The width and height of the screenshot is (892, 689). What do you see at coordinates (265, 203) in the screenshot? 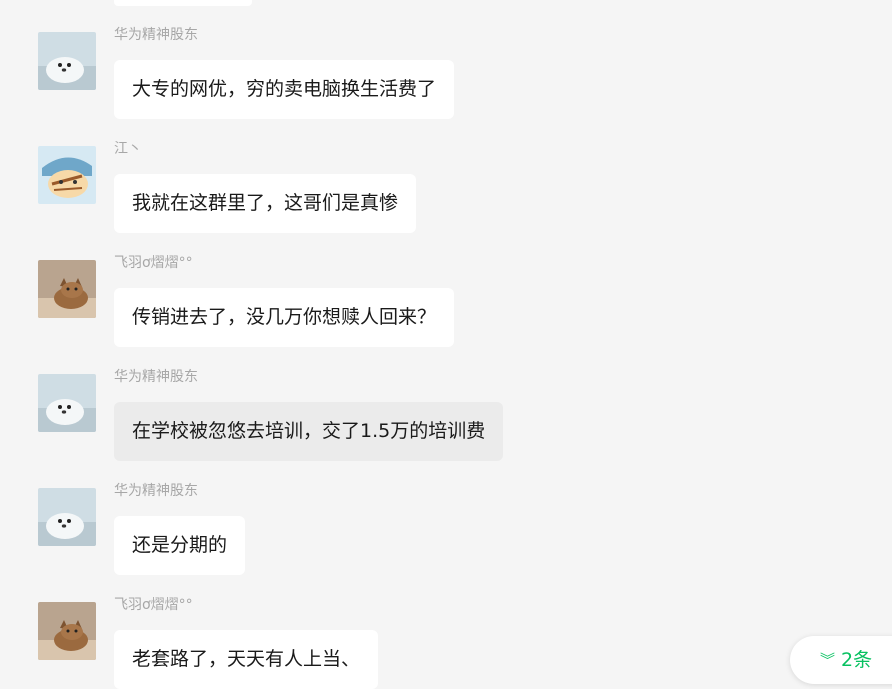
I see `message-bubble: 我就在这群里了，这哥们是真惨` at bounding box center [265, 203].